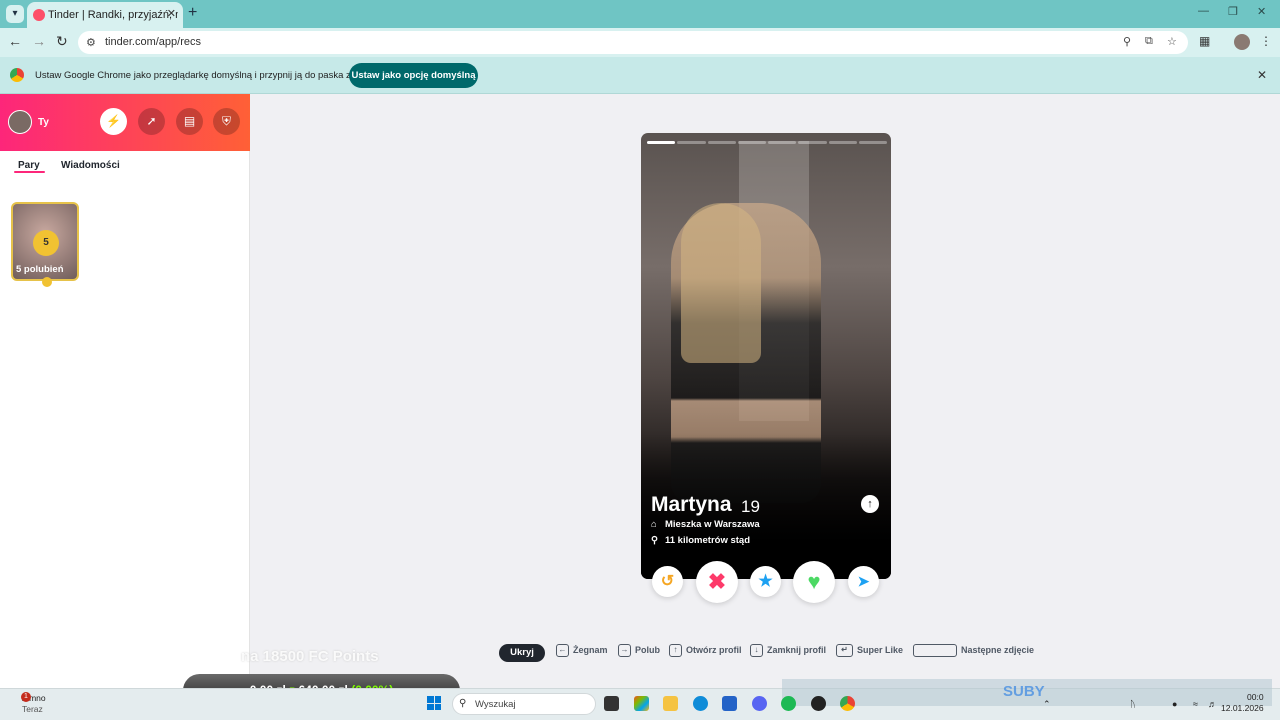  I want to click on spotify-icon, so click(788, 703).